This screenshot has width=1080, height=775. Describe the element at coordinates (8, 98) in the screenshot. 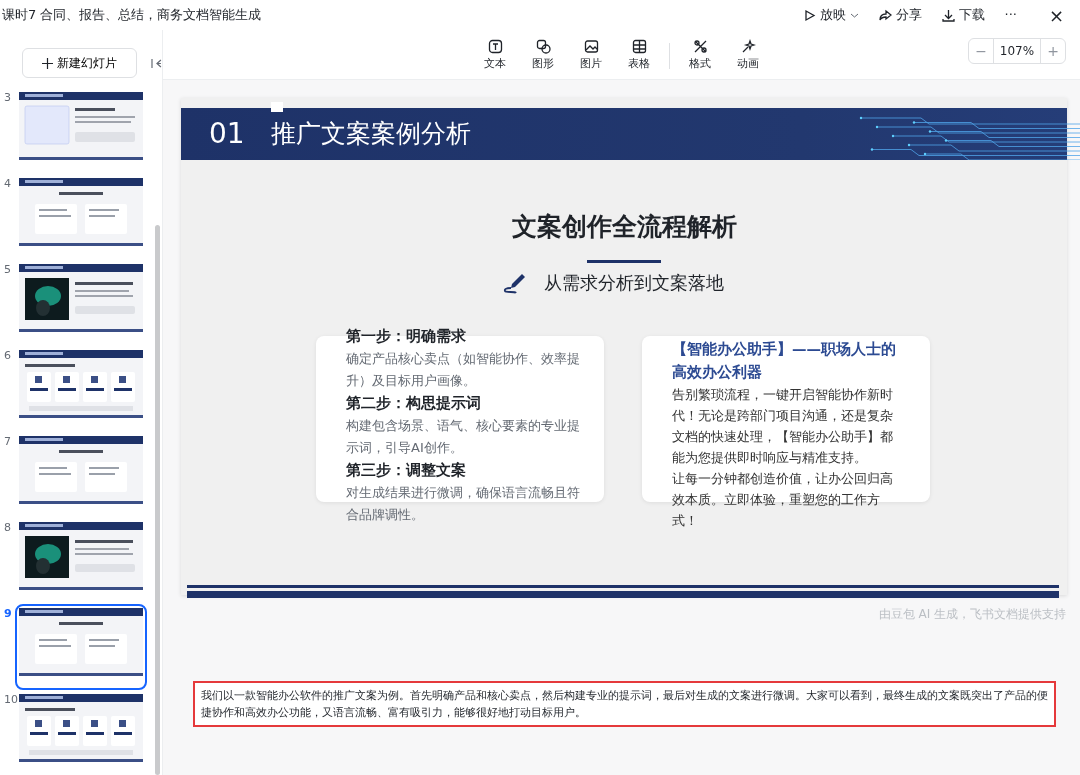

I see `slide-number: 3` at that location.